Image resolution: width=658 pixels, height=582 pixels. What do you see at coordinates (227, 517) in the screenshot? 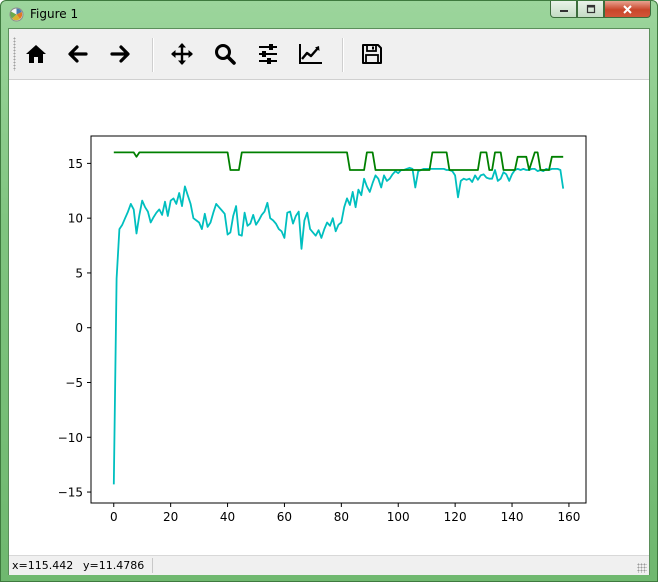
I see `x-tick-label: 40` at bounding box center [227, 517].